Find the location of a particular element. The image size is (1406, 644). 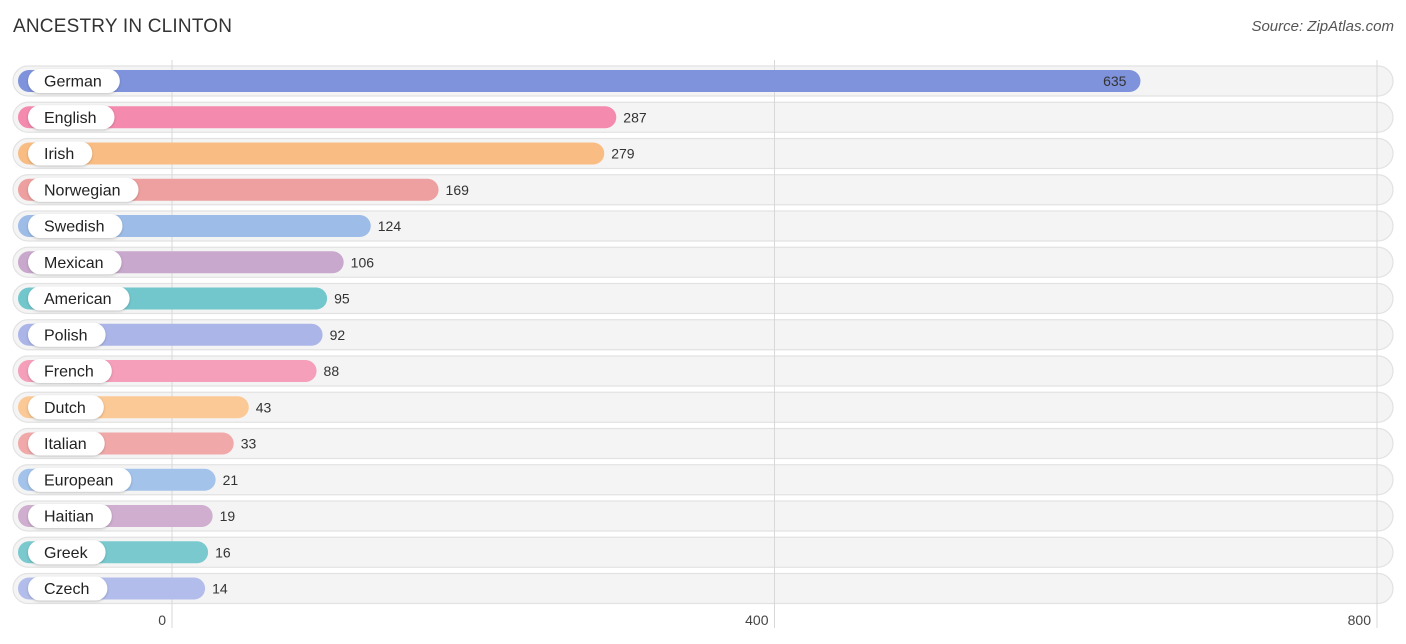

category-label: American is located at coordinates (78, 299).